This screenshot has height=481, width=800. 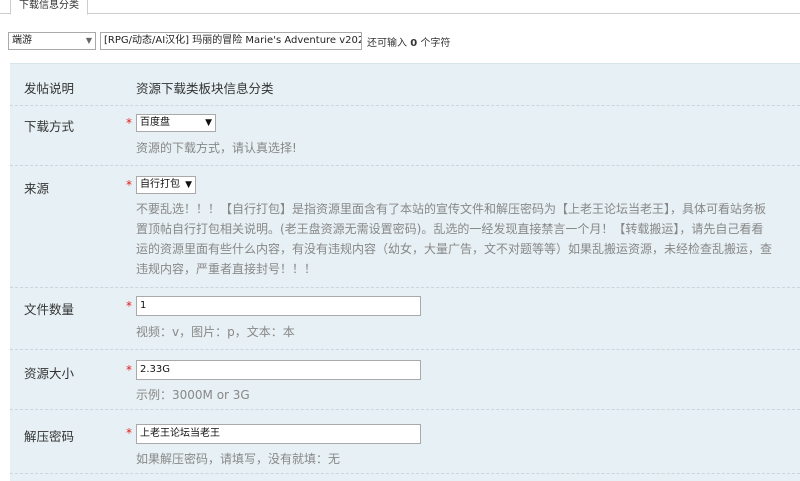 What do you see at coordinates (49, 7) in the screenshot?
I see `tab-download-info: 下载信息分类` at bounding box center [49, 7].